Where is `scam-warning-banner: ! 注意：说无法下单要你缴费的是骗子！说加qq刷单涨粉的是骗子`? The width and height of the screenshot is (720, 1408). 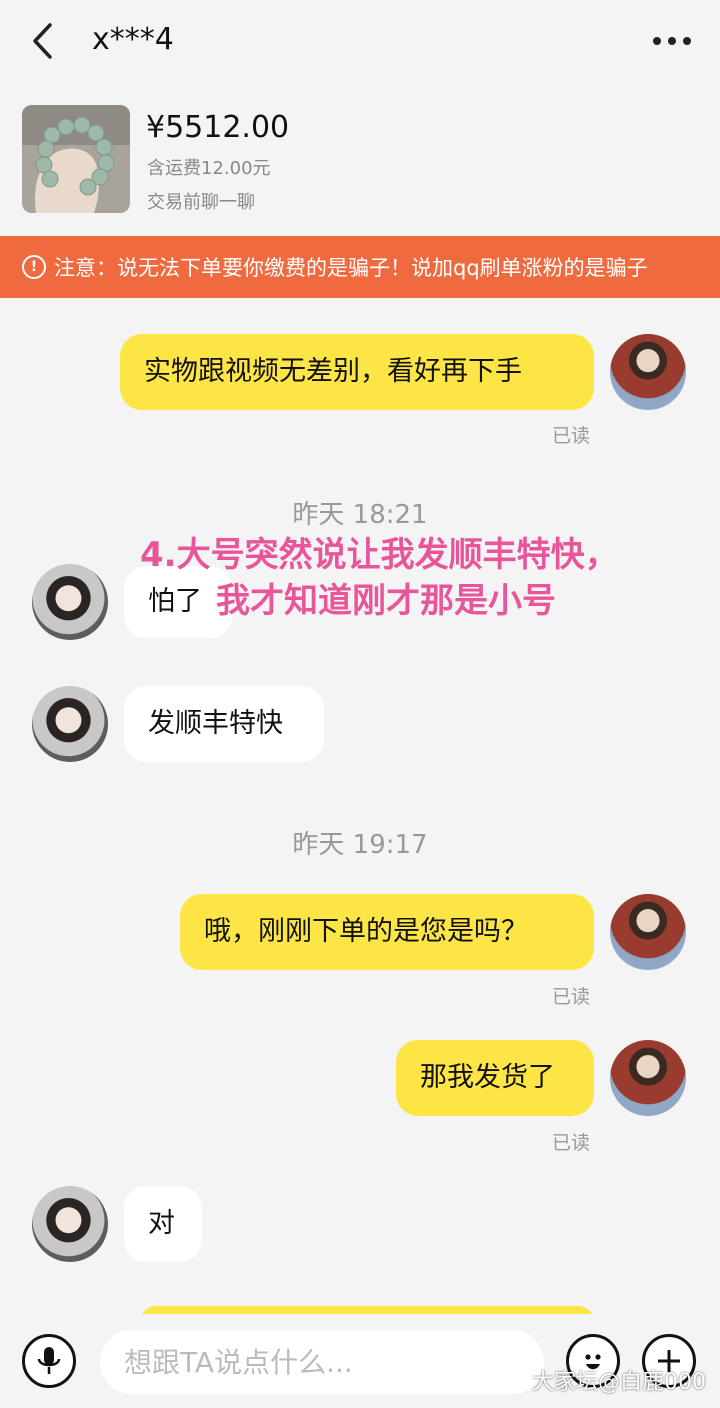
scam-warning-banner: ! 注意：说无法下单要你缴费的是骗子！说加qq刷单涨粉的是骗子 is located at coordinates (360, 267).